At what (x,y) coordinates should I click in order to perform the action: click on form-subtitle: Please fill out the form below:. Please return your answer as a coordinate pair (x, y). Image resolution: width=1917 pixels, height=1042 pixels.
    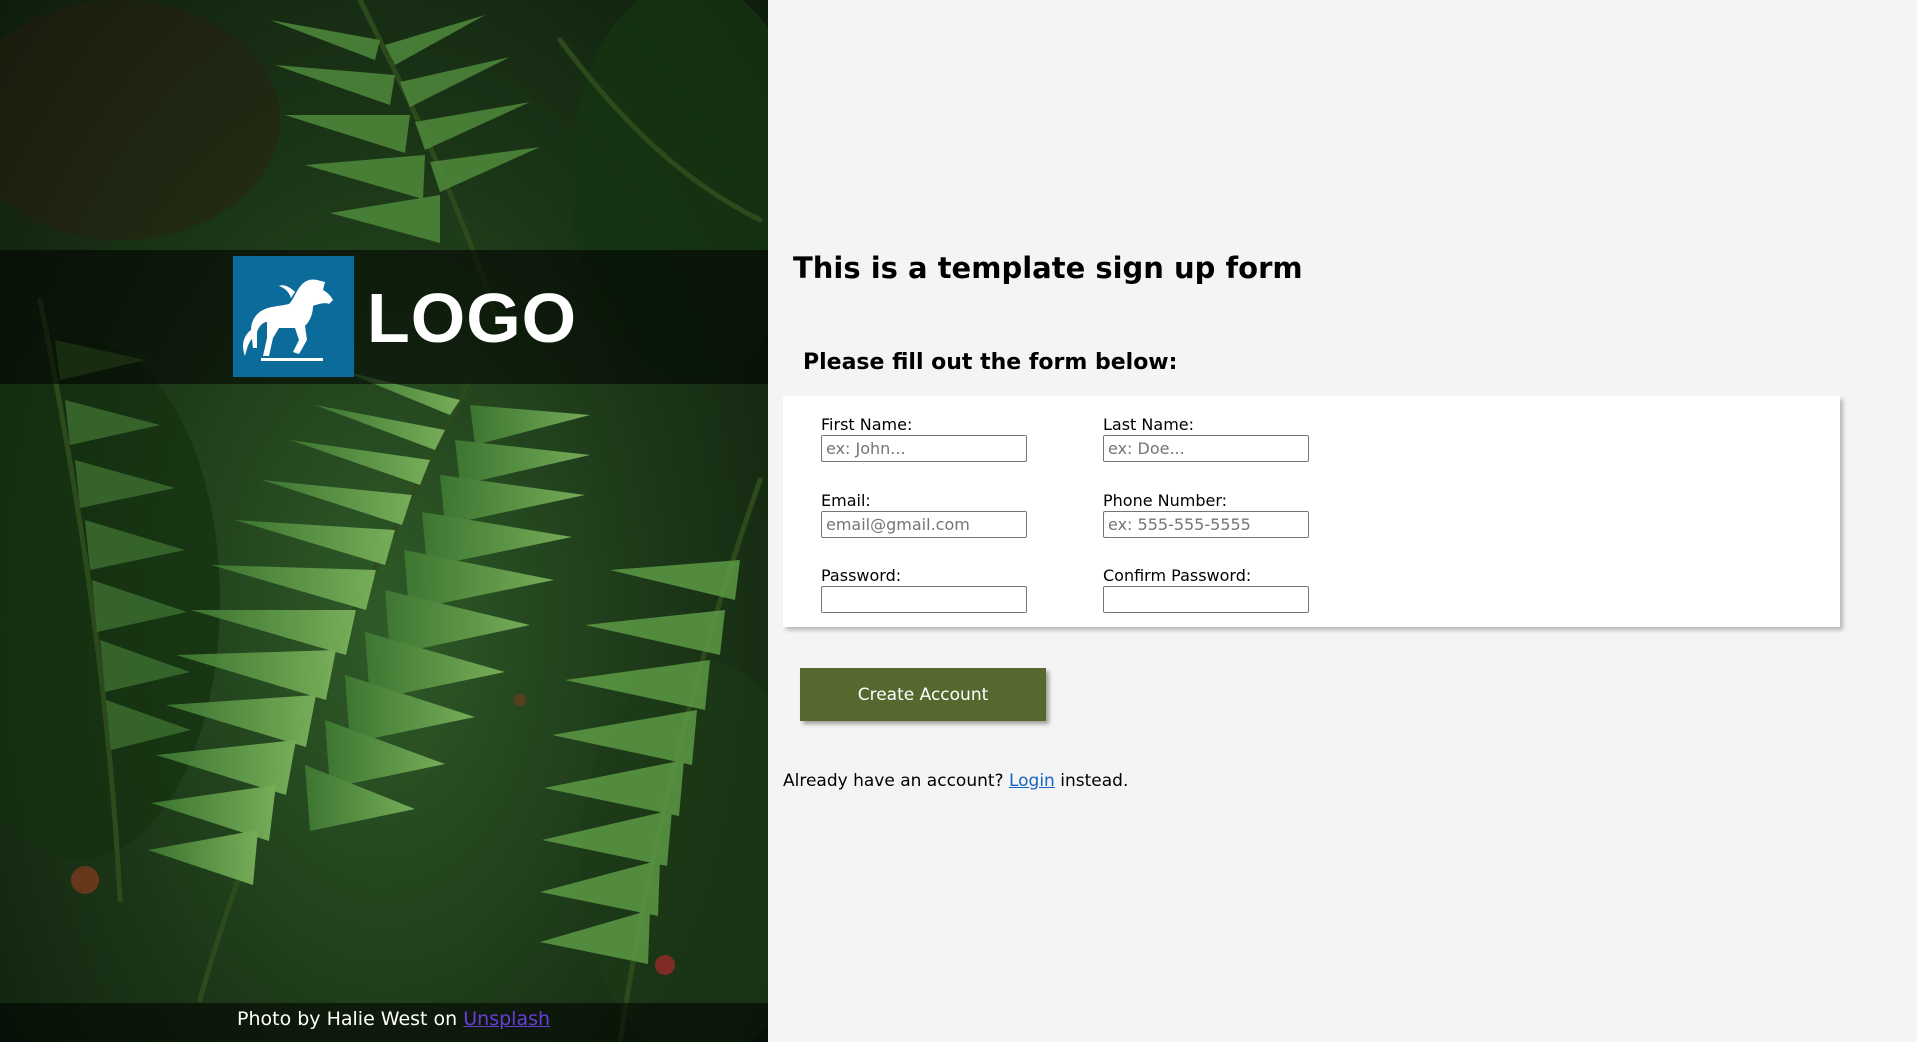
    Looking at the image, I should click on (990, 362).